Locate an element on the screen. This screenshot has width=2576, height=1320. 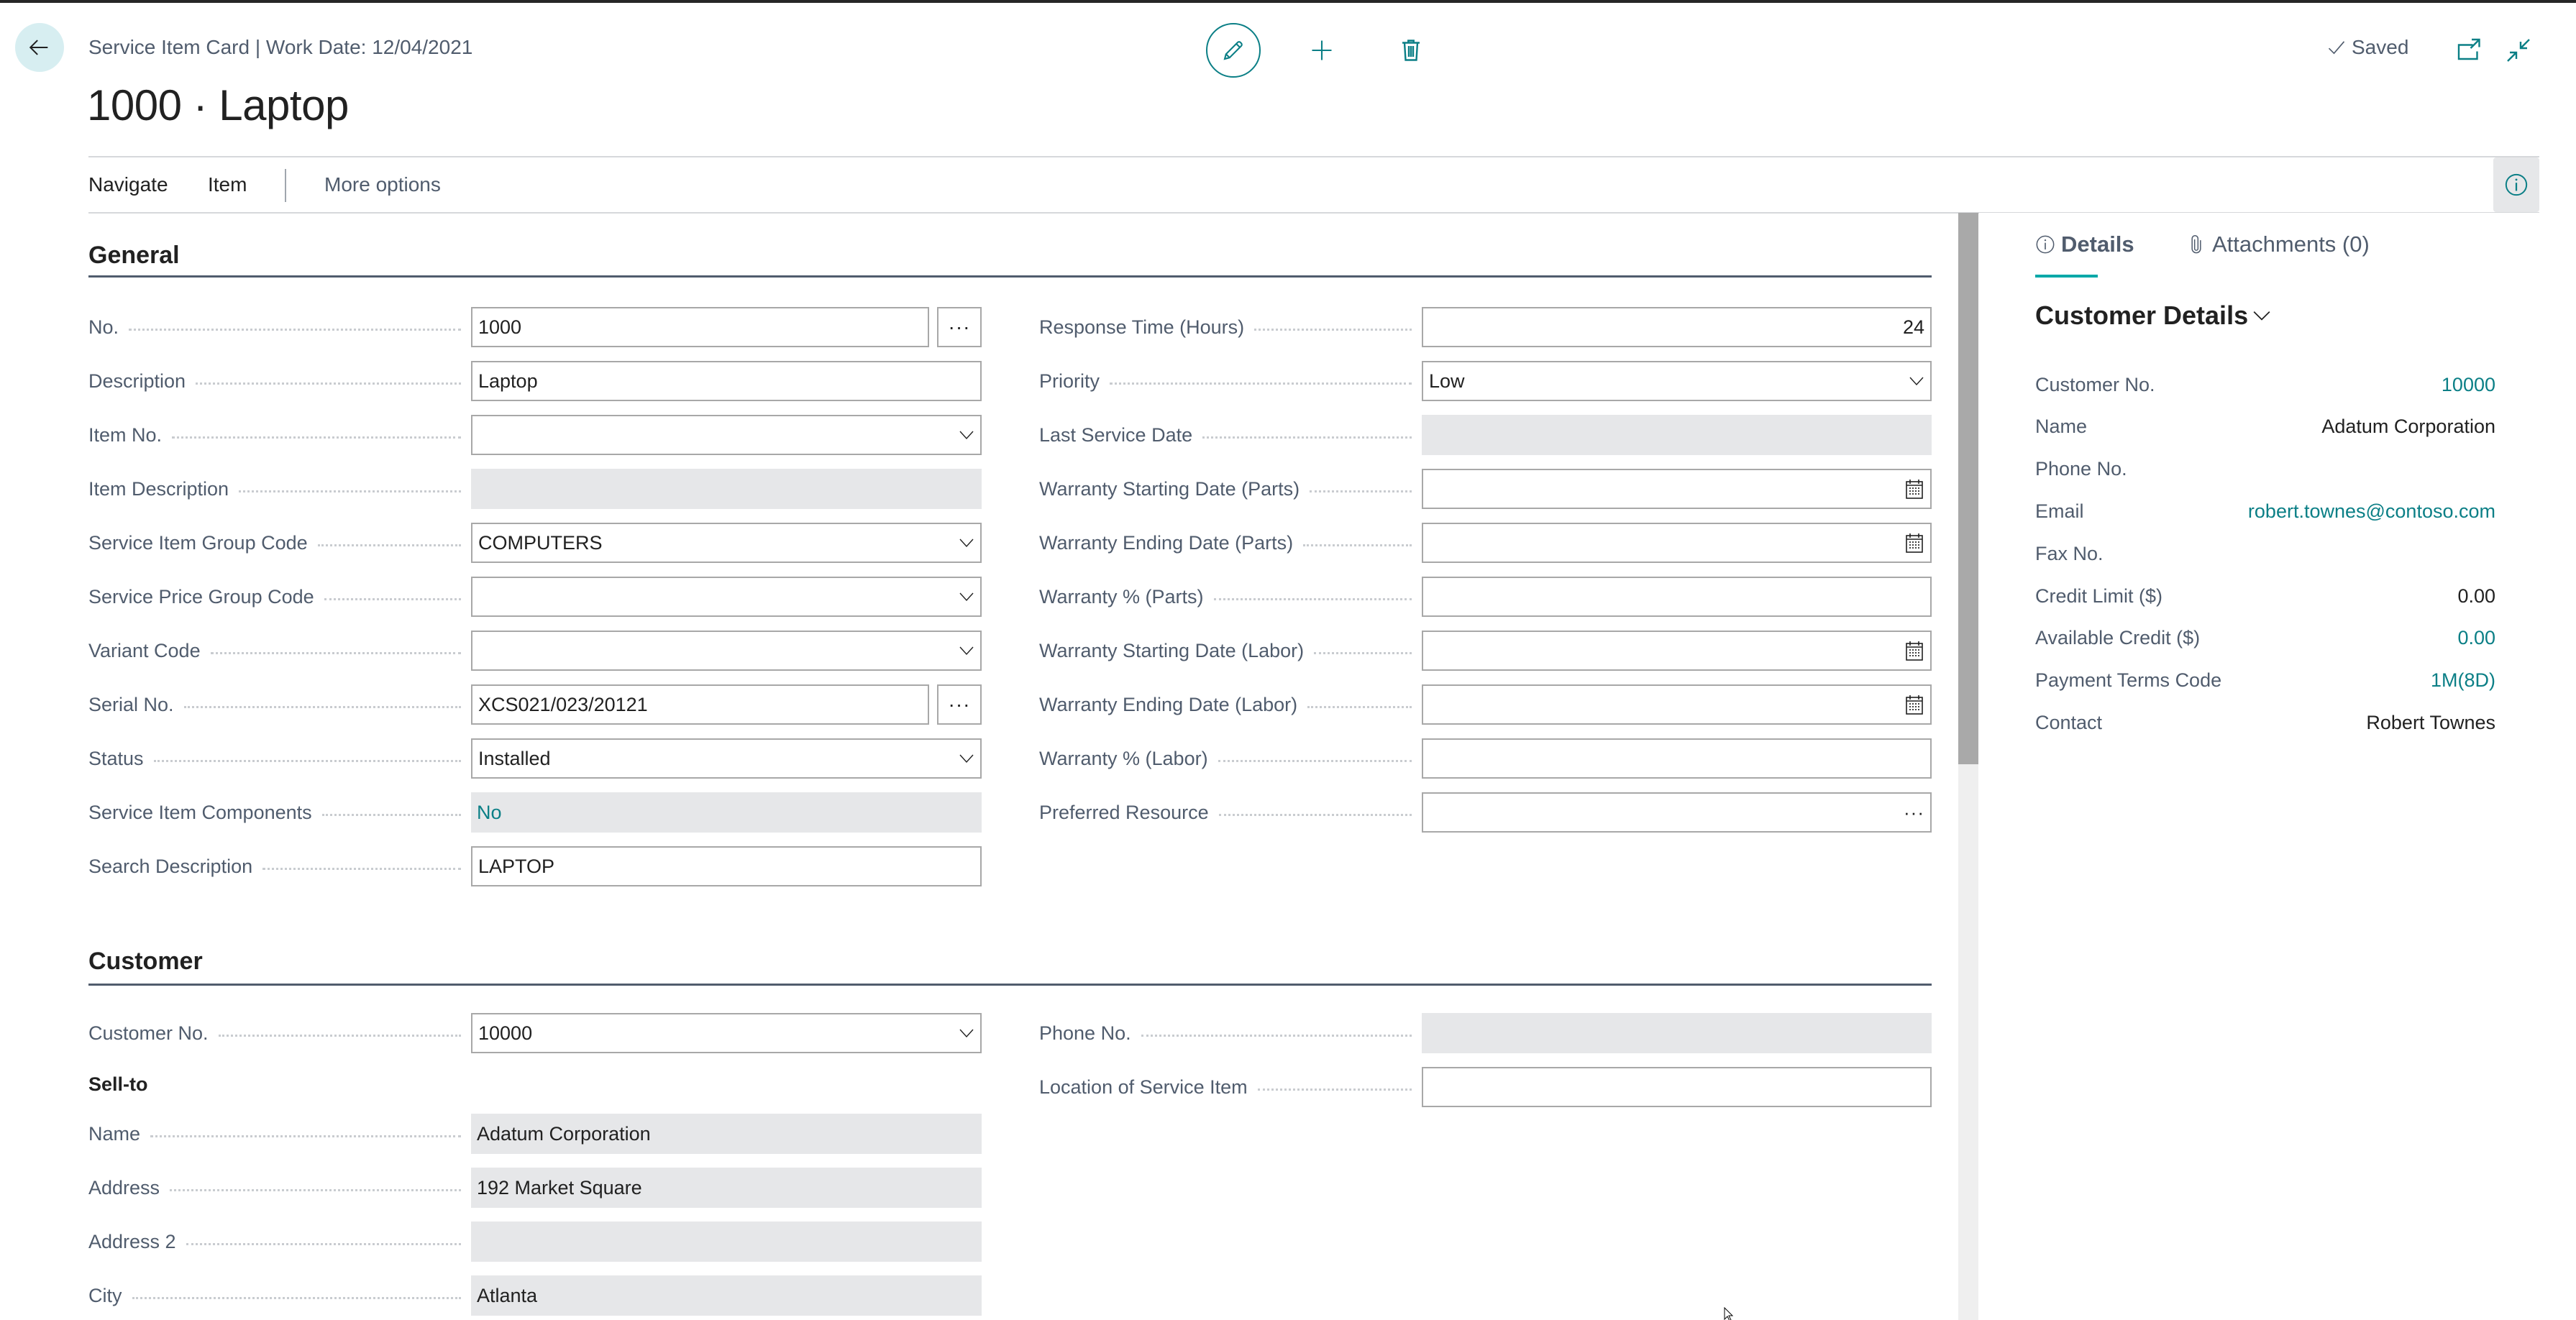
back-button is located at coordinates (39, 47).